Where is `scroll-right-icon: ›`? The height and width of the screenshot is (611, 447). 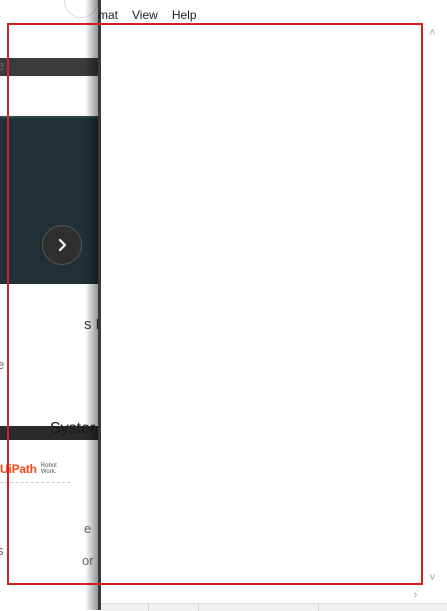
scroll-right-icon: › is located at coordinates (415, 594).